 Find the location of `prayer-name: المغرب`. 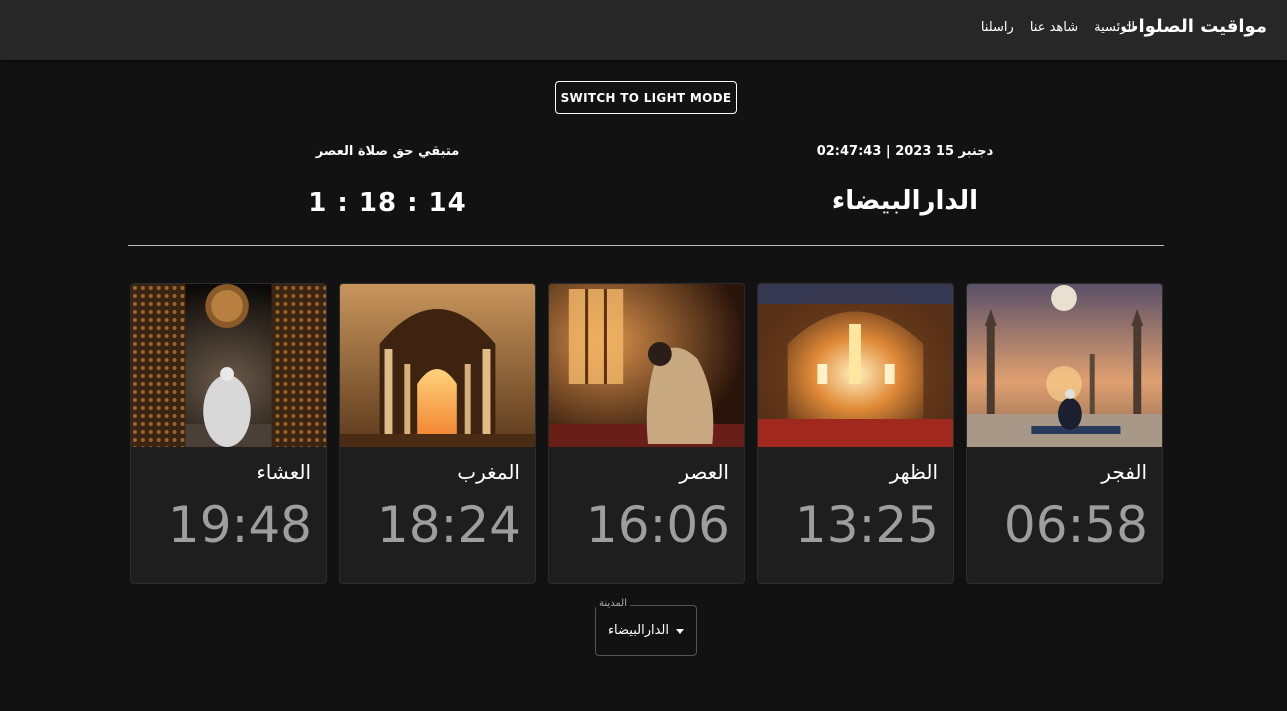

prayer-name: المغرب is located at coordinates (488, 472).